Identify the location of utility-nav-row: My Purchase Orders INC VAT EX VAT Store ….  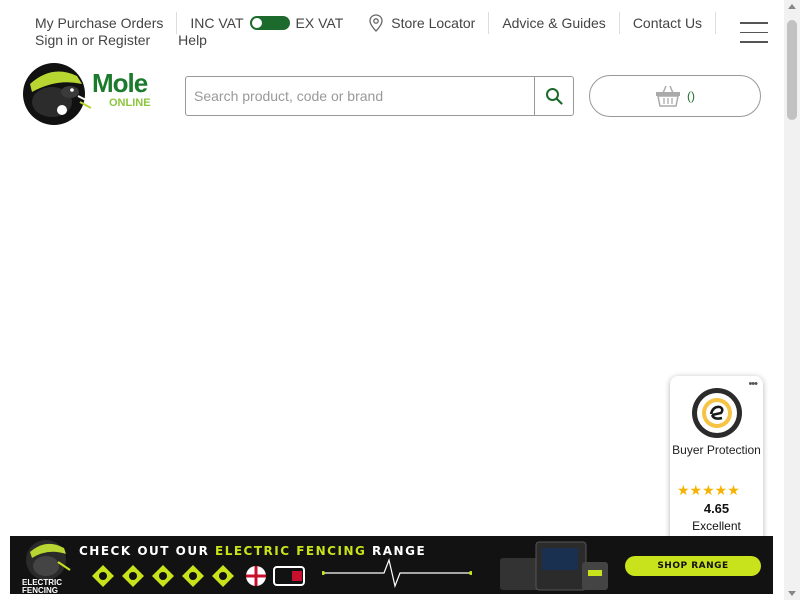
(388, 23).